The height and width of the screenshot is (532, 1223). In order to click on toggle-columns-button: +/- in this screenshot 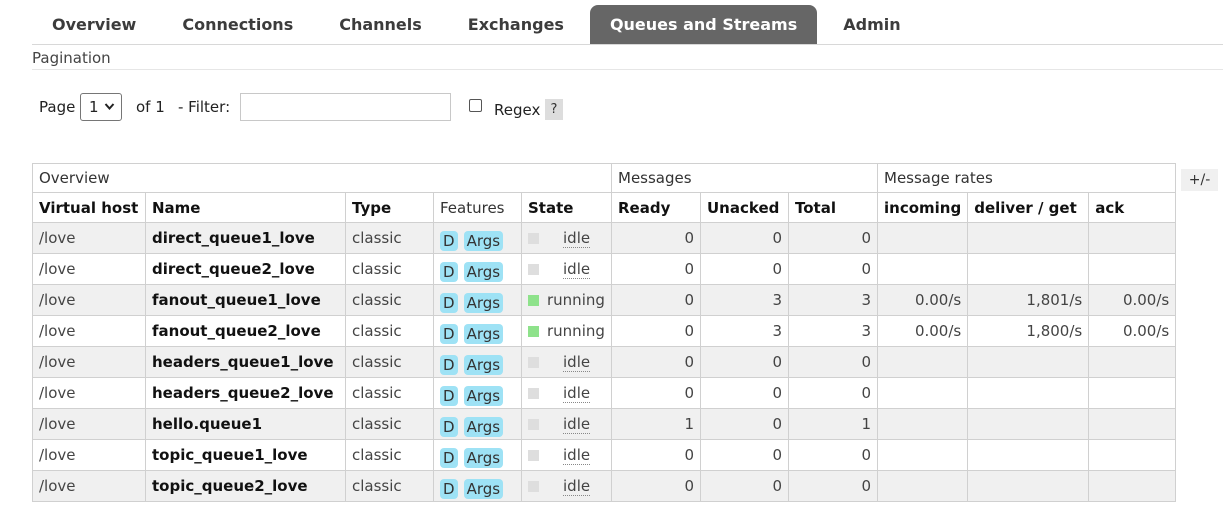, I will do `click(1199, 180)`.